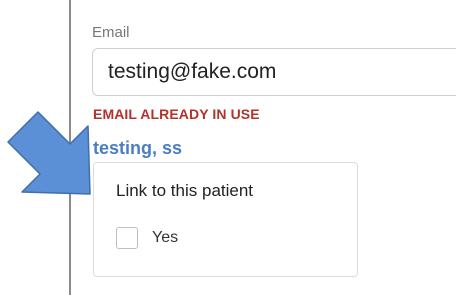 The height and width of the screenshot is (295, 456). I want to click on arrow-down-right-icon, so click(49, 153).